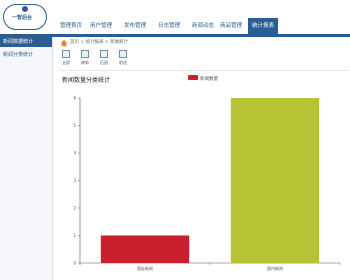  I want to click on y-tick-label: 4, so click(74, 153).